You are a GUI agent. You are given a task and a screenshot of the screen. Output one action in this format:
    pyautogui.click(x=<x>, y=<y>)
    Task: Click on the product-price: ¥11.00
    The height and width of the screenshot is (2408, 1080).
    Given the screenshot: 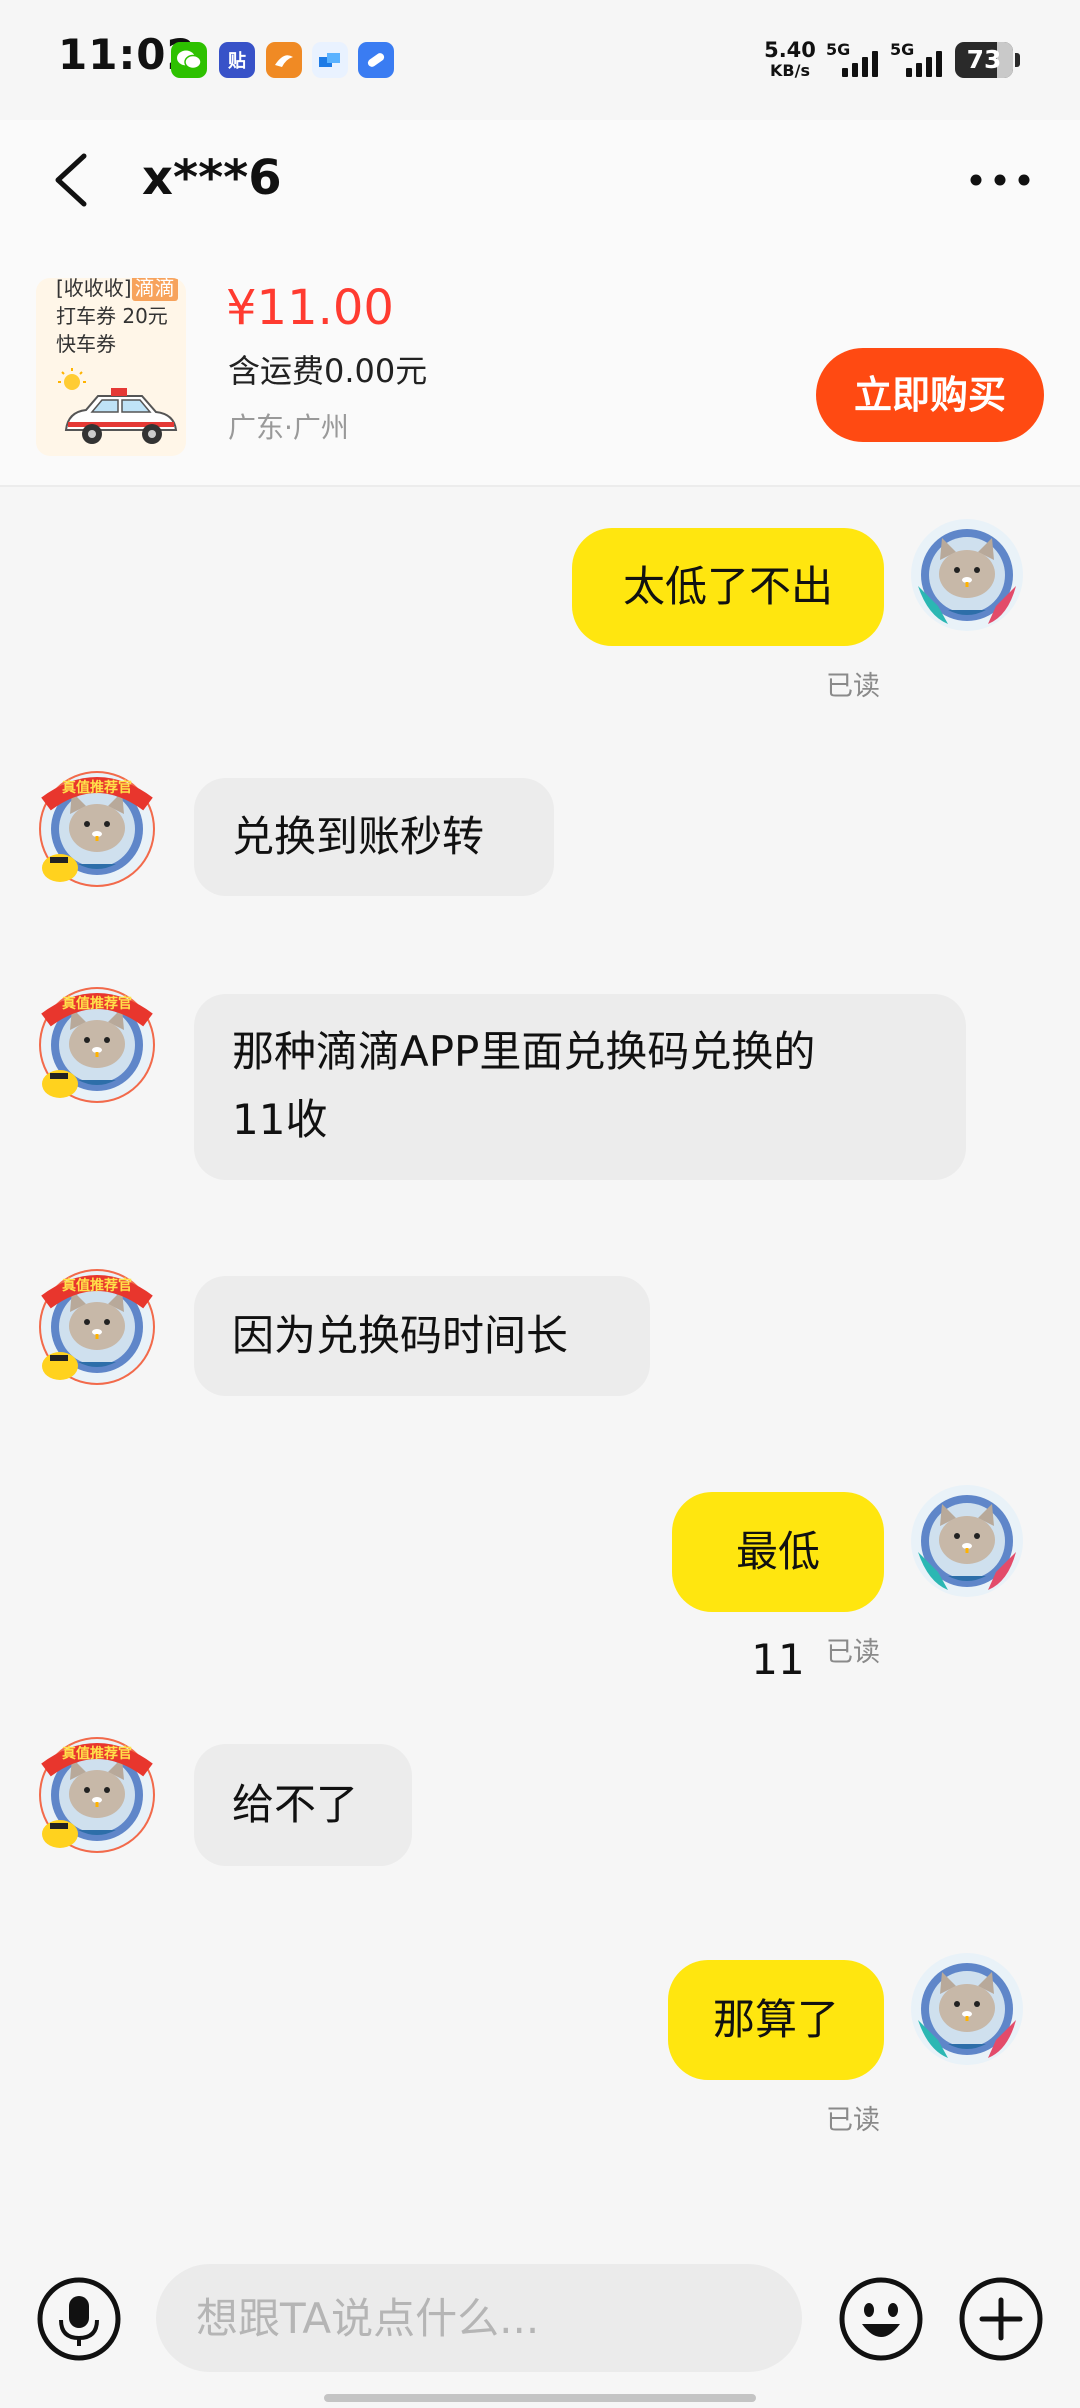 What is the action you would take?
    pyautogui.click(x=310, y=308)
    